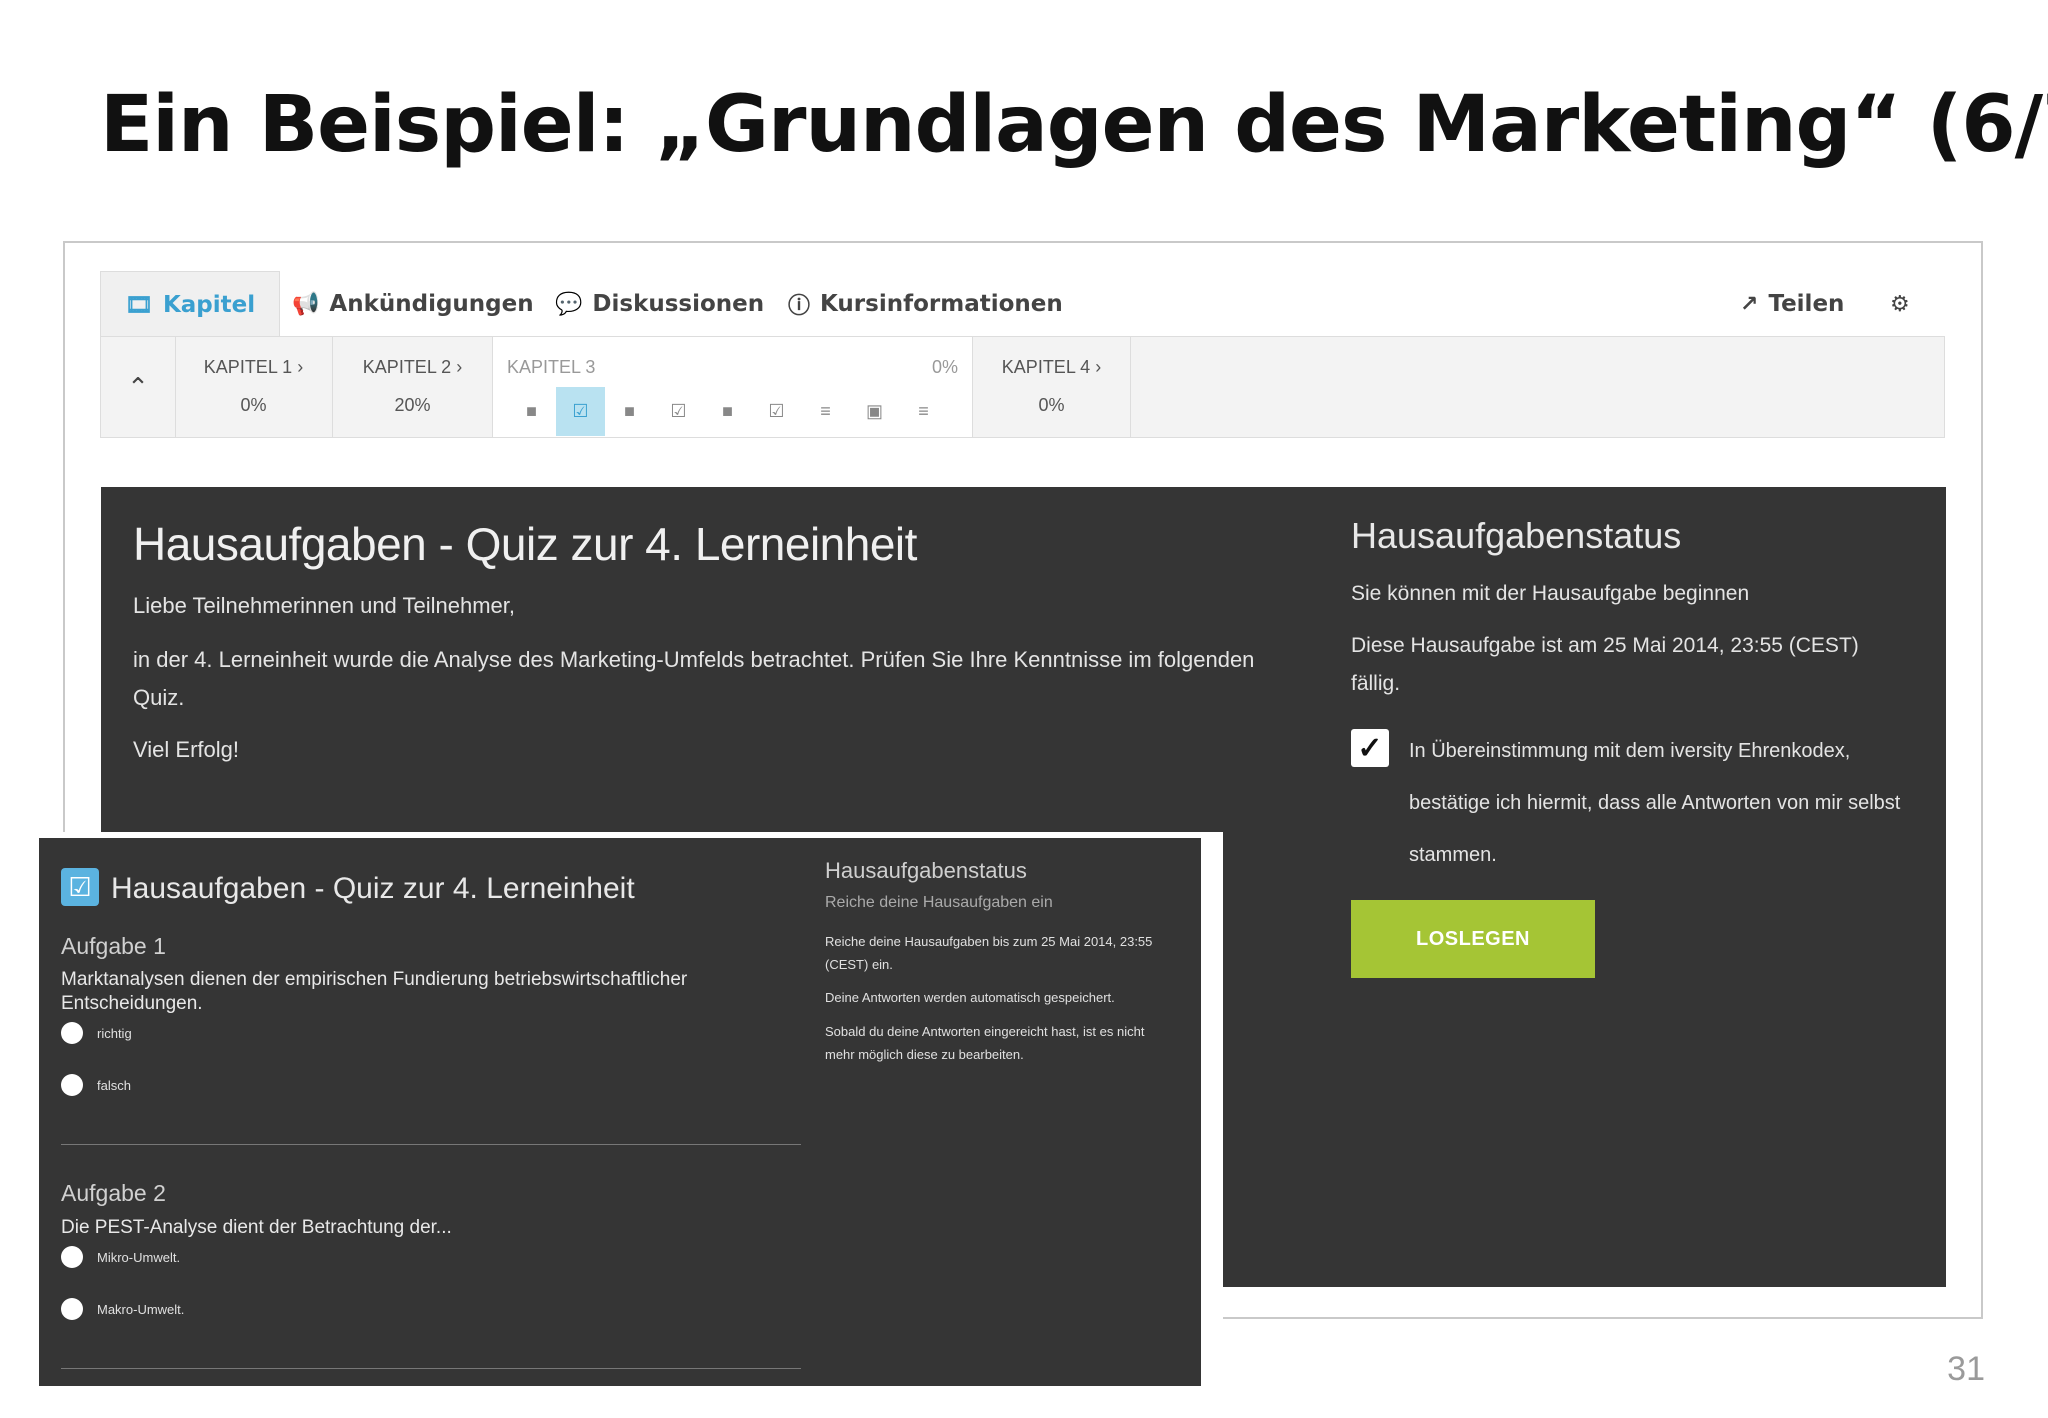 This screenshot has width=2048, height=1418. What do you see at coordinates (248, 367) in the screenshot?
I see `chapter-label: KAPITEL 1` at bounding box center [248, 367].